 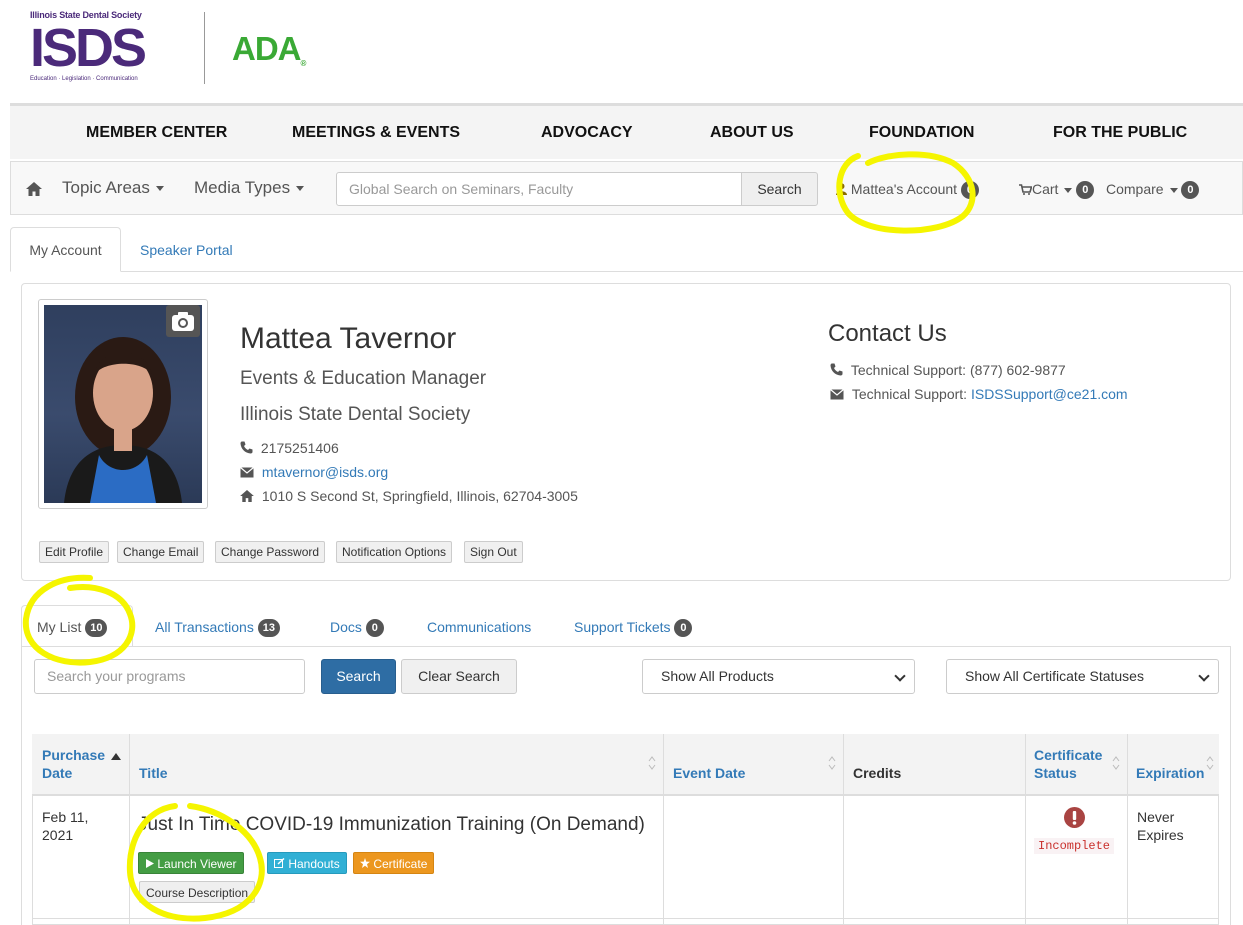 I want to click on star-icon, so click(x=365, y=863).